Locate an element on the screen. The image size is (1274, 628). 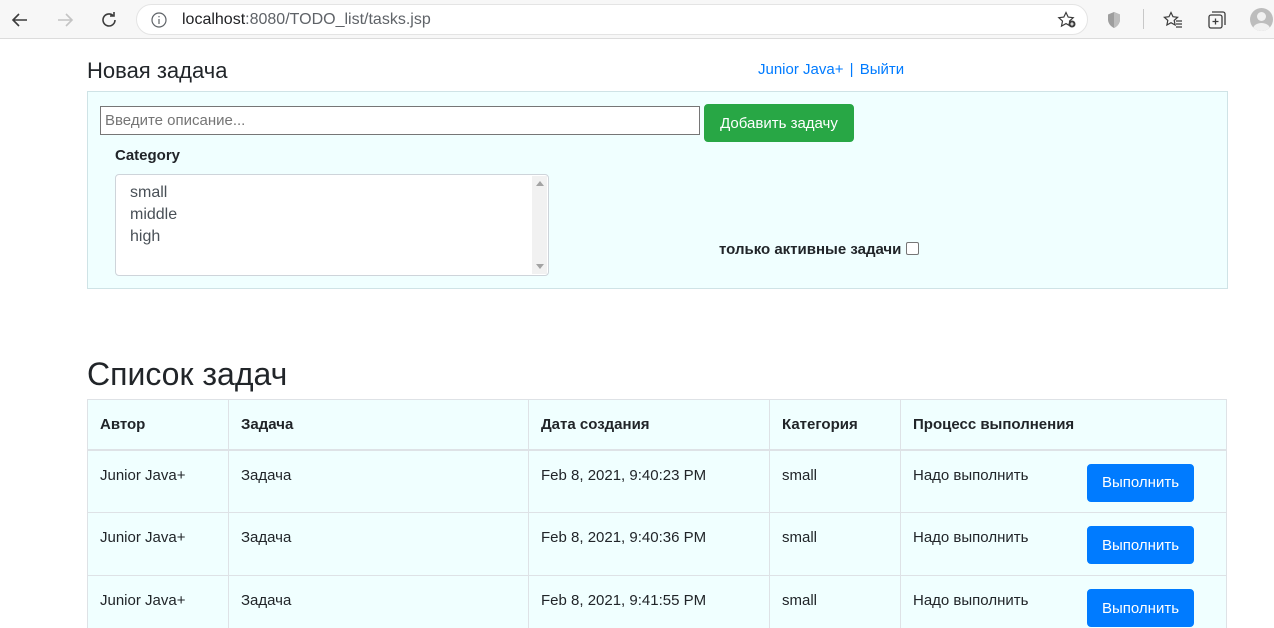
column-header-category: Категория is located at coordinates (835, 425).